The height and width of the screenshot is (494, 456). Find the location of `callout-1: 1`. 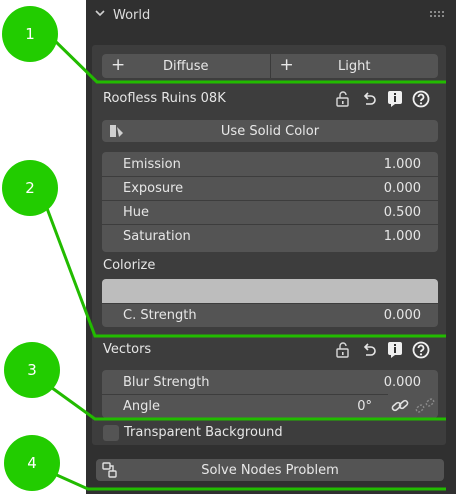

callout-1: 1 is located at coordinates (30, 34).